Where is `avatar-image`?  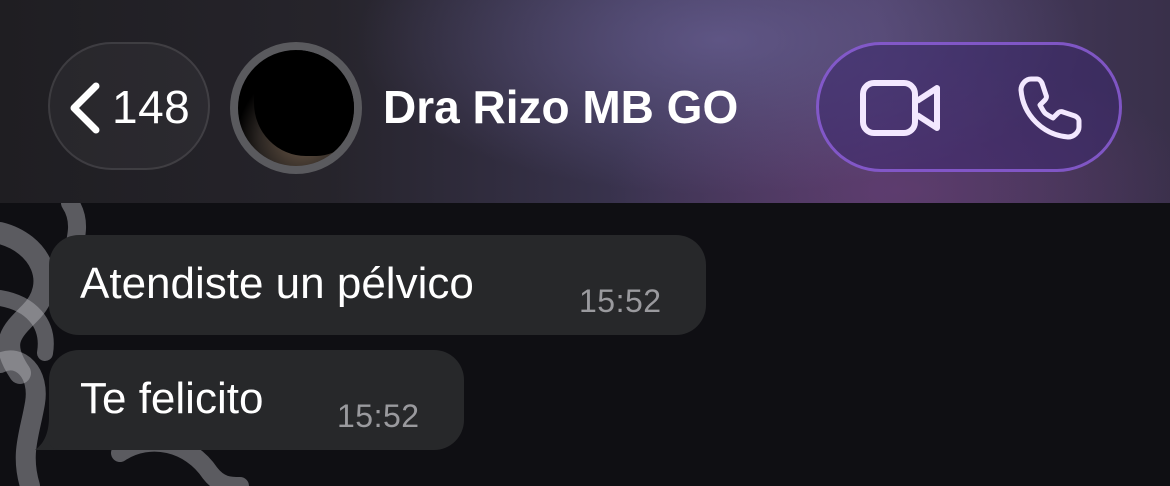
avatar-image is located at coordinates (296, 108).